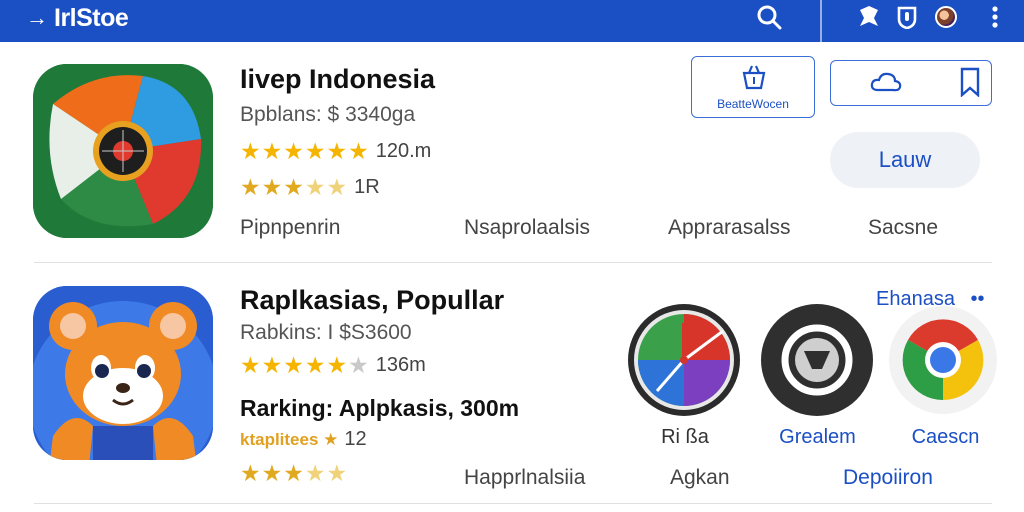 Image resolution: width=1024 pixels, height=512 pixels. I want to click on popular-app-subtitle: Rabkins: I $S3600, so click(326, 332).